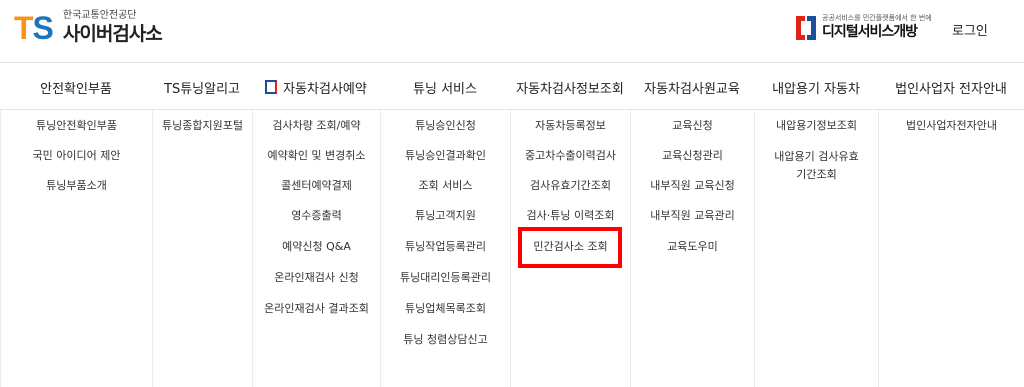 The image size is (1024, 387). I want to click on digital-service-banner: 공공서비스를 민간플랫폼에서 한 번에 디지털서비스개방, so click(864, 27).